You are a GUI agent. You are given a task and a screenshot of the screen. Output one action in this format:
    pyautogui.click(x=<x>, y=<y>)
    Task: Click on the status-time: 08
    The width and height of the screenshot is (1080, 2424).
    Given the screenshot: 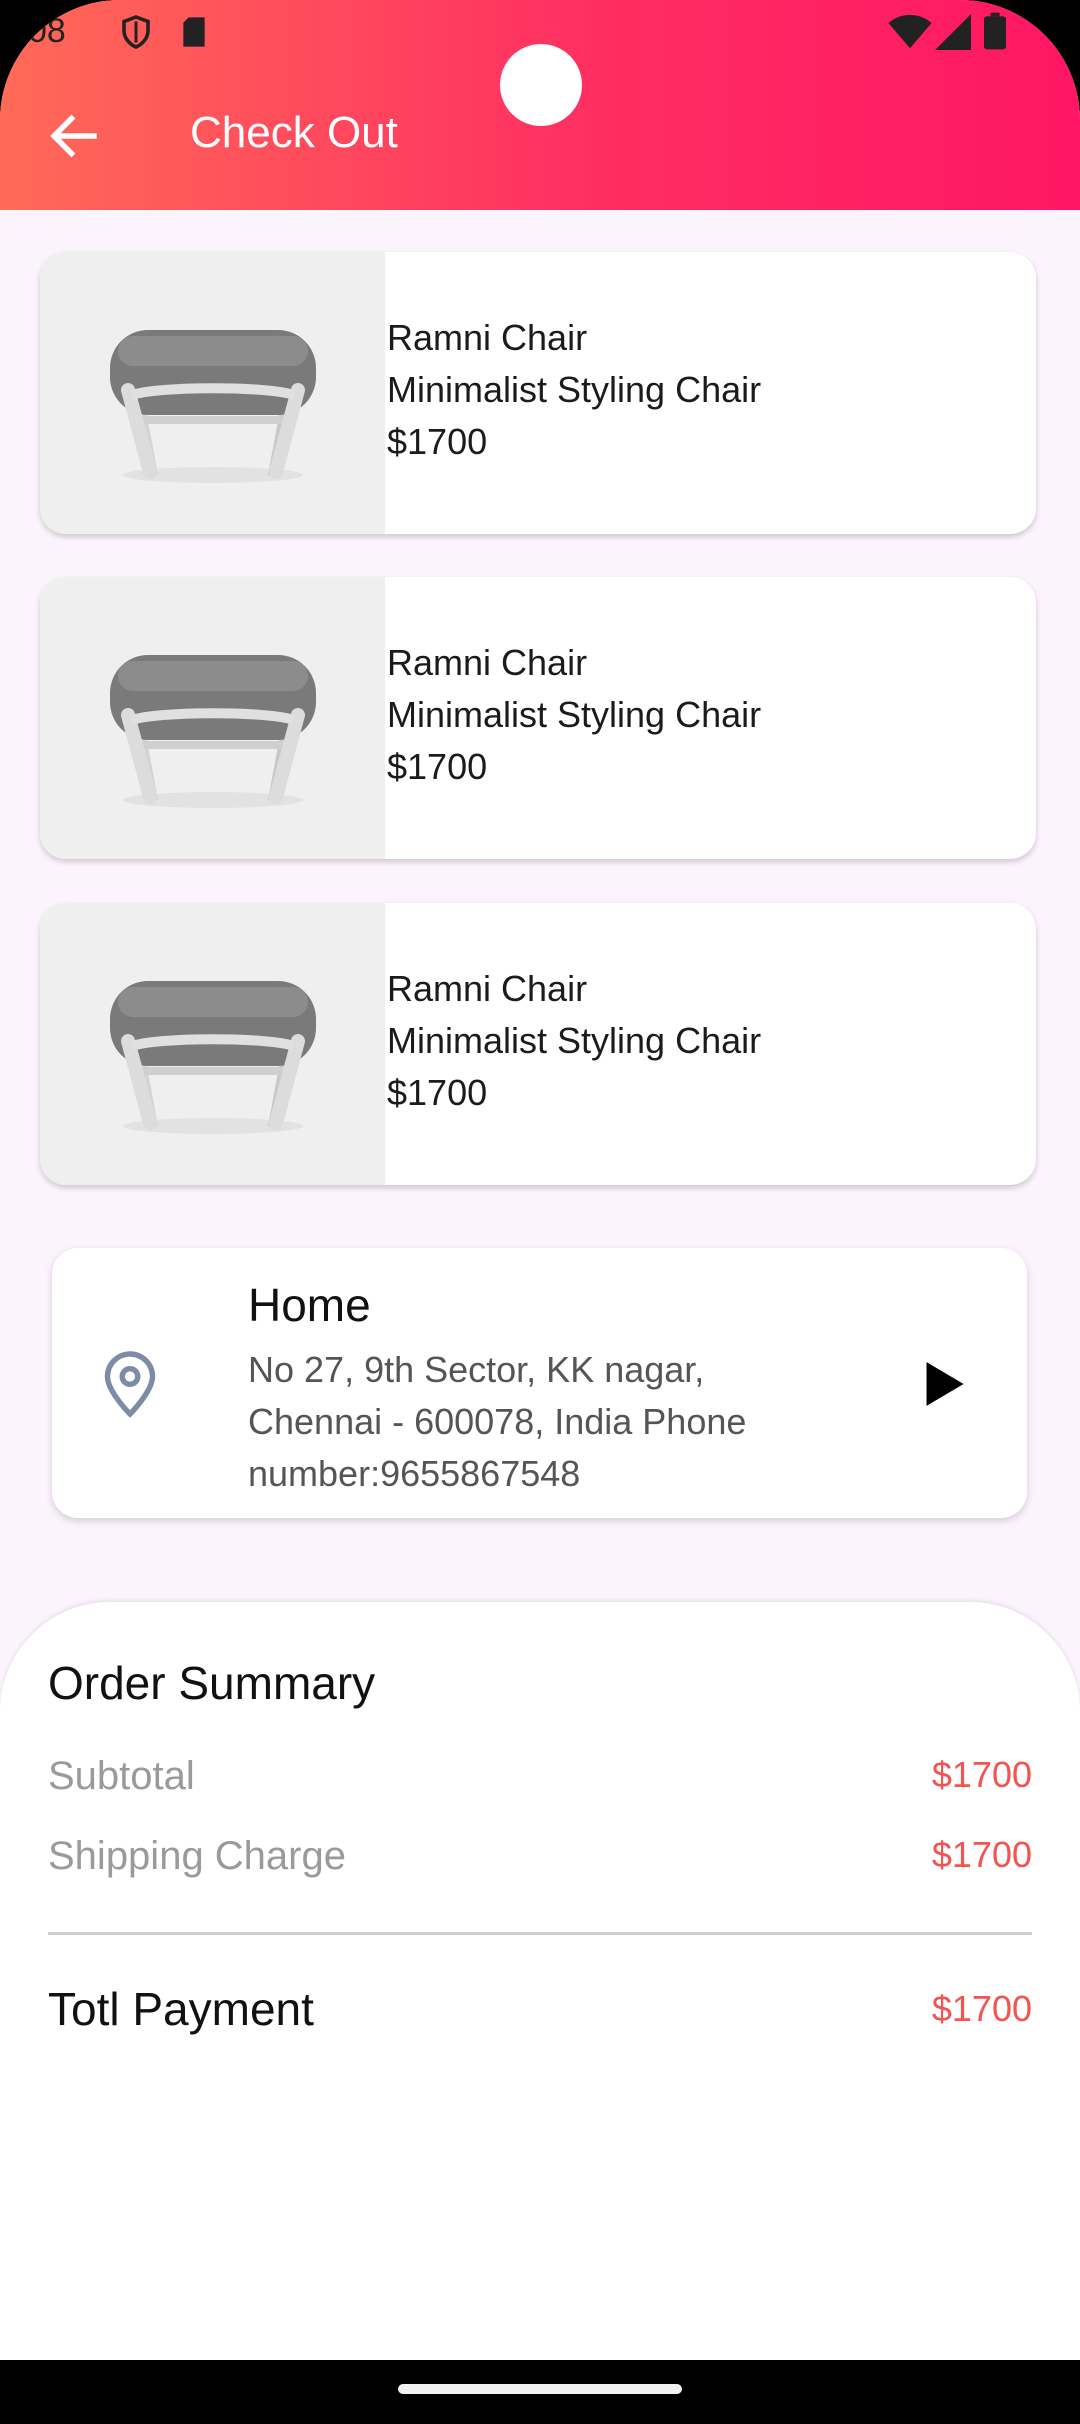 What is the action you would take?
    pyautogui.click(x=47, y=31)
    